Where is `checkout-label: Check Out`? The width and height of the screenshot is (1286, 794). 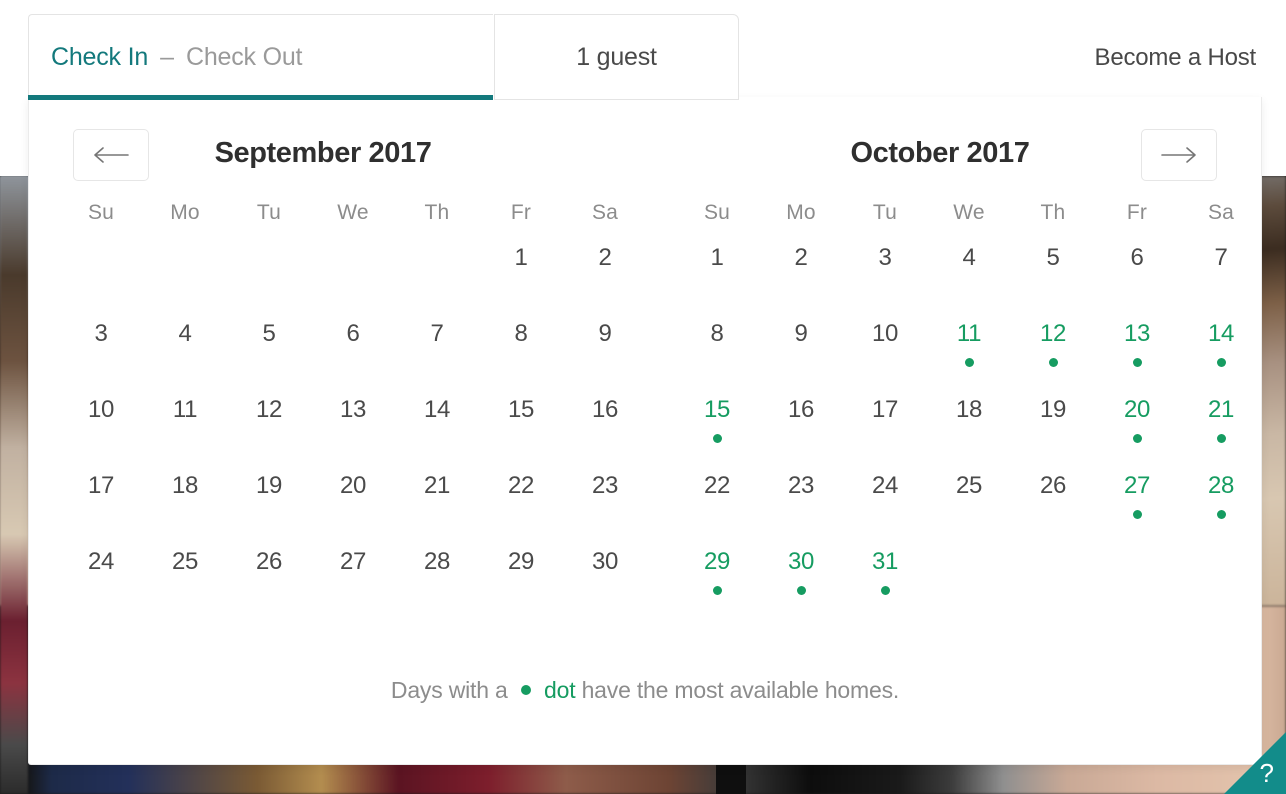 checkout-label: Check Out is located at coordinates (244, 57).